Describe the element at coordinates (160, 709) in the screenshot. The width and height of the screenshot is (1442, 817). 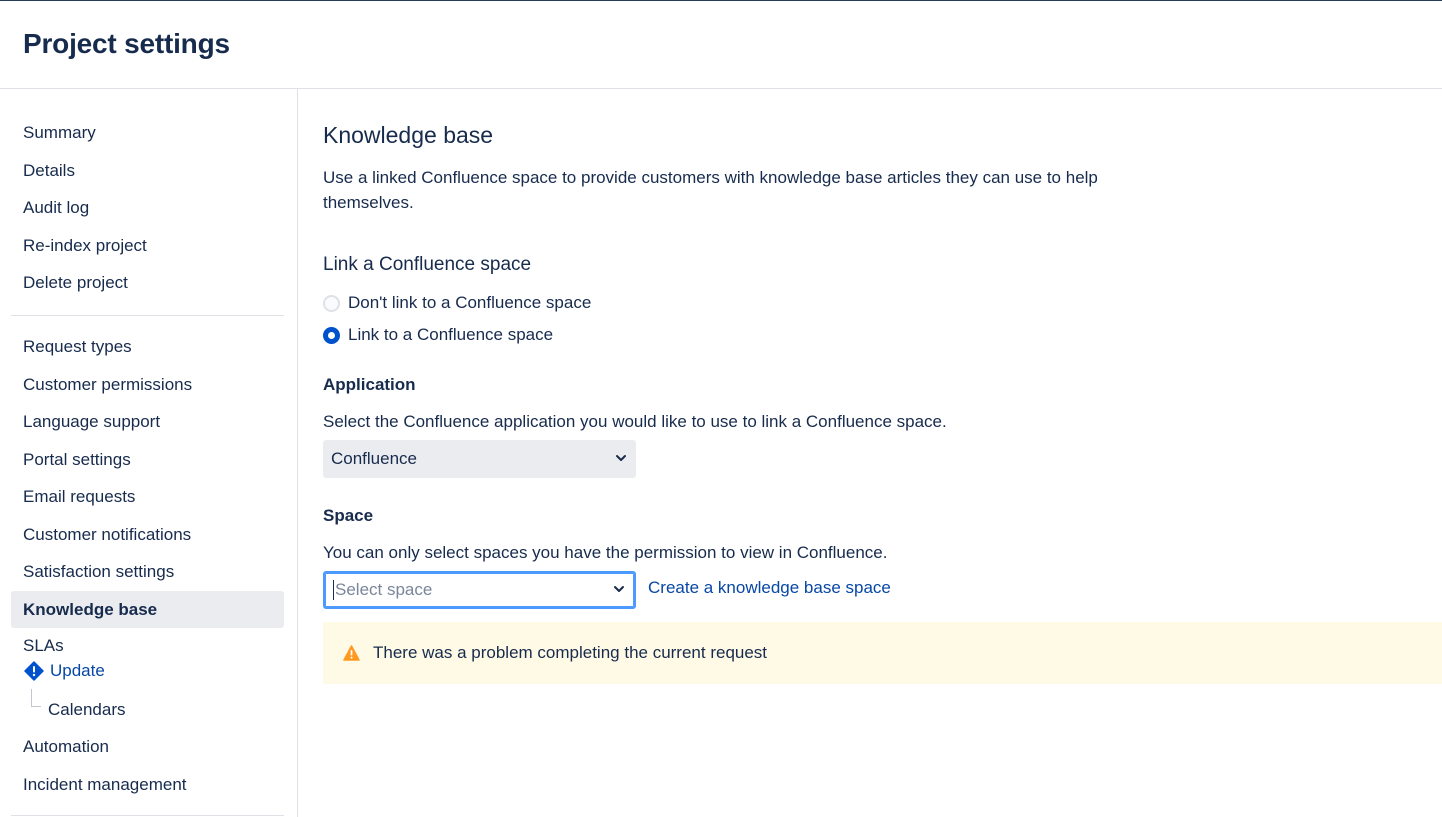
I see `sidebar-item-calendars: Calendars` at that location.